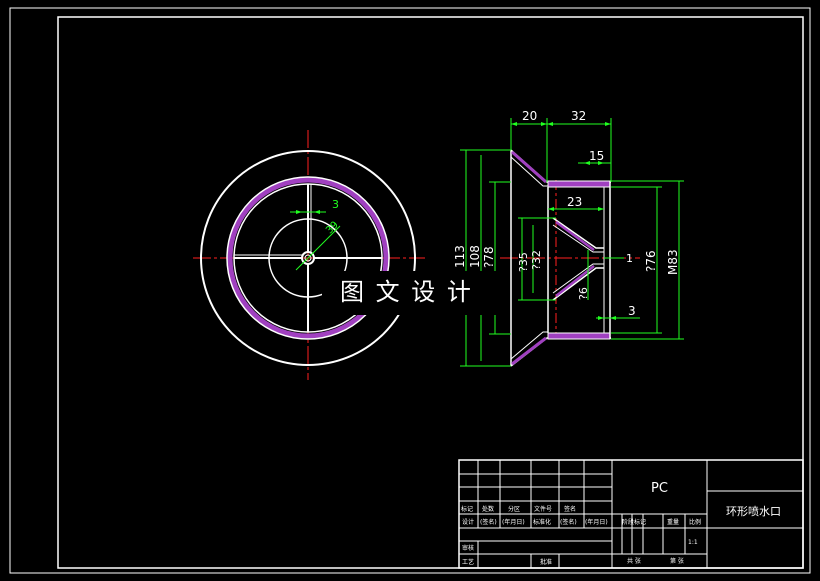  I want to click on dim-32v-label: ?32, so click(536, 260).